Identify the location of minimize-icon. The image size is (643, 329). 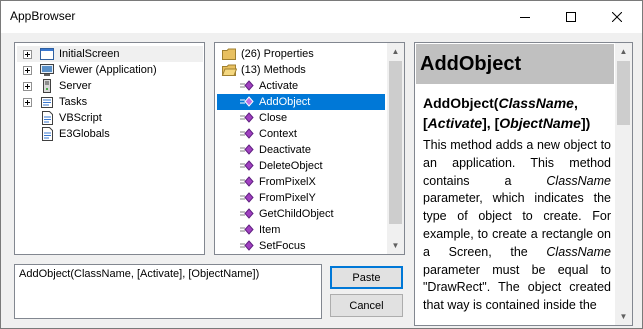
(525, 17).